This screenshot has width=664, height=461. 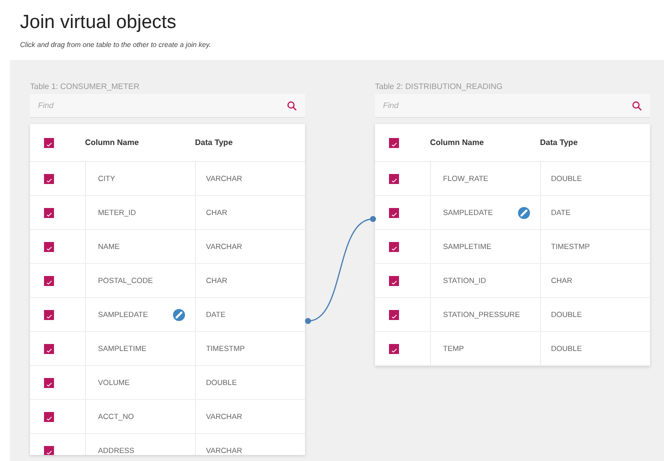 What do you see at coordinates (99, 23) in the screenshot?
I see `page-title: Join virtual objects` at bounding box center [99, 23].